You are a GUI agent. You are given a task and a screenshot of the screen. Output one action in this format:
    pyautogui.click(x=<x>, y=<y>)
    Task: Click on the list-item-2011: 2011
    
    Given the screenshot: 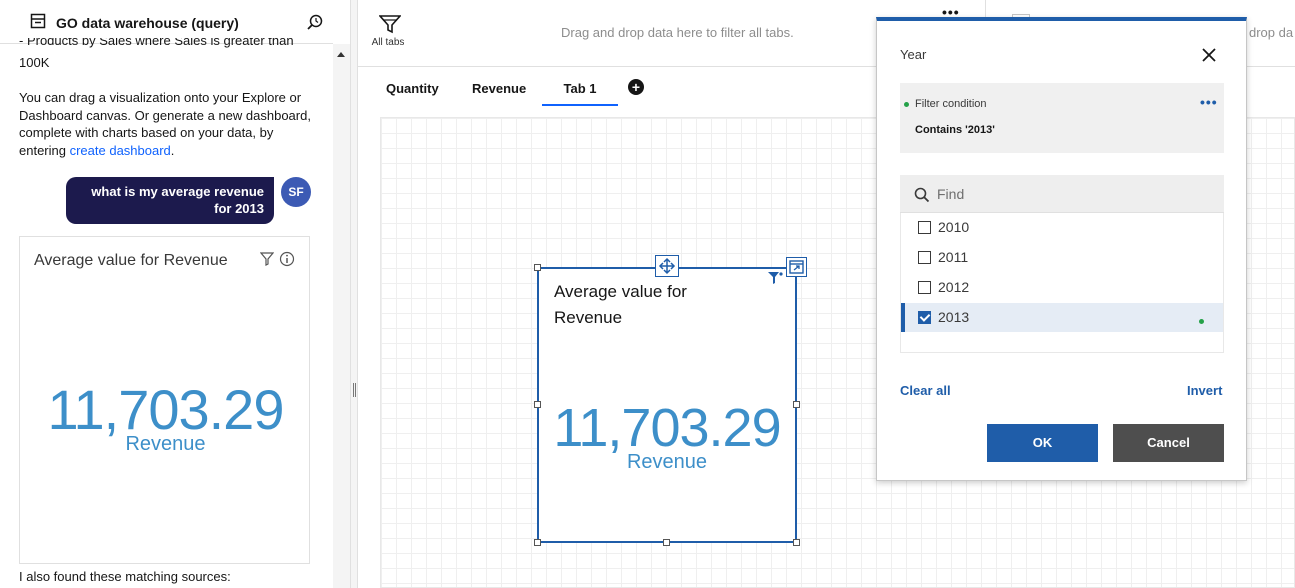 What is the action you would take?
    pyautogui.click(x=1062, y=257)
    